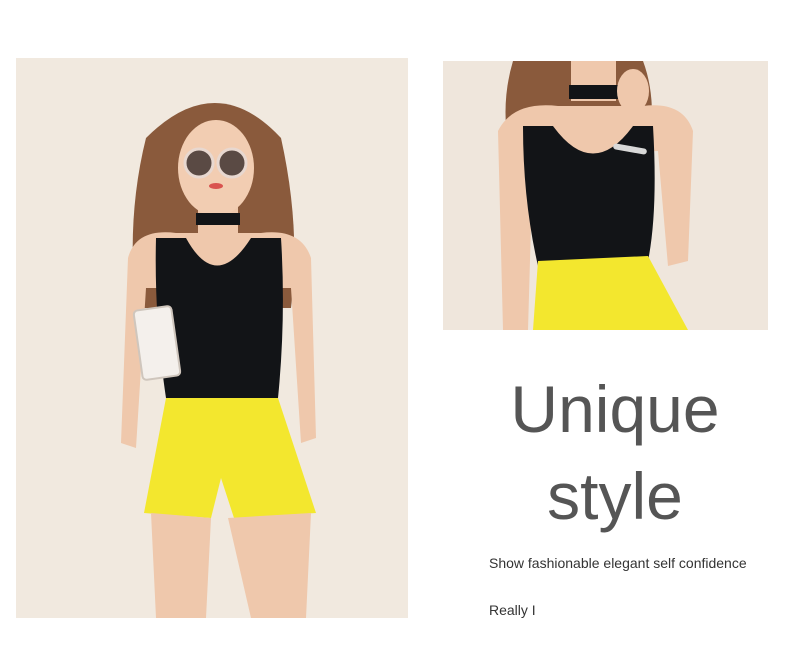  Describe the element at coordinates (618, 563) in the screenshot. I see `tagline-text: Show fashionable elegant self confidence` at that location.